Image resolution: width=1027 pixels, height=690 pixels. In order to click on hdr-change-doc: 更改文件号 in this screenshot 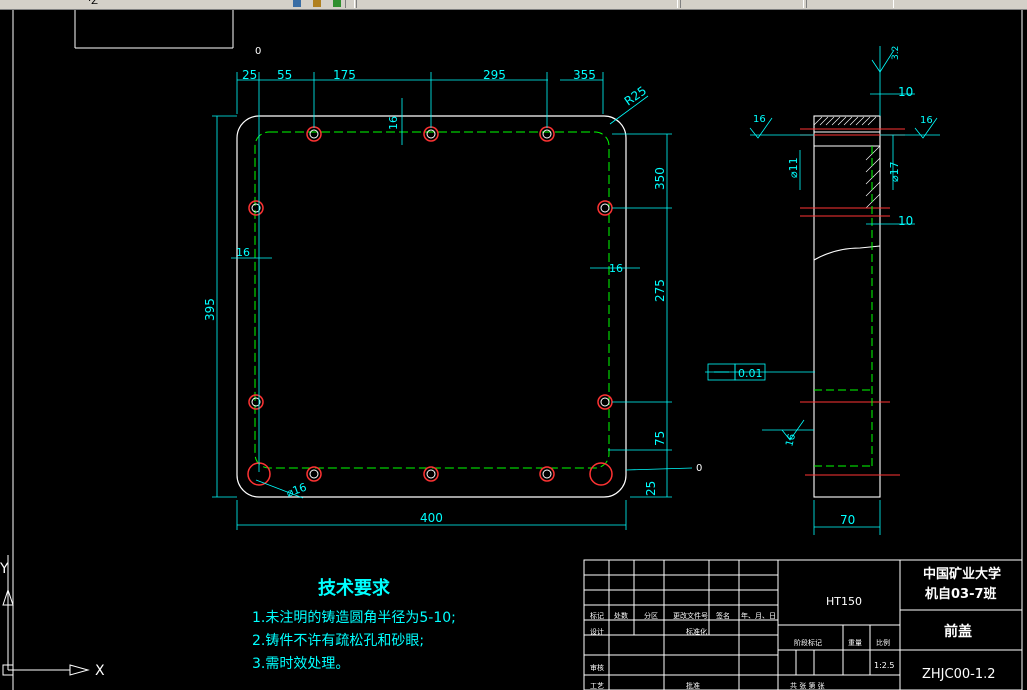, I will do `click(690, 615)`.